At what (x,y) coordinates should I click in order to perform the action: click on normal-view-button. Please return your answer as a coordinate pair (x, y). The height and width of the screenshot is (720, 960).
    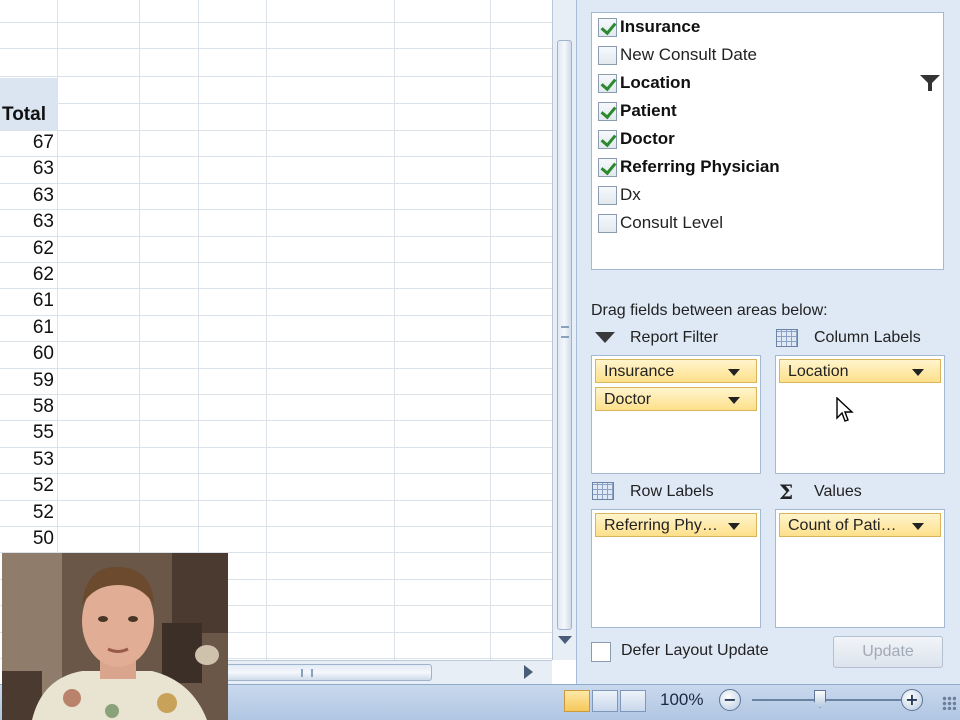
    Looking at the image, I should click on (577, 701).